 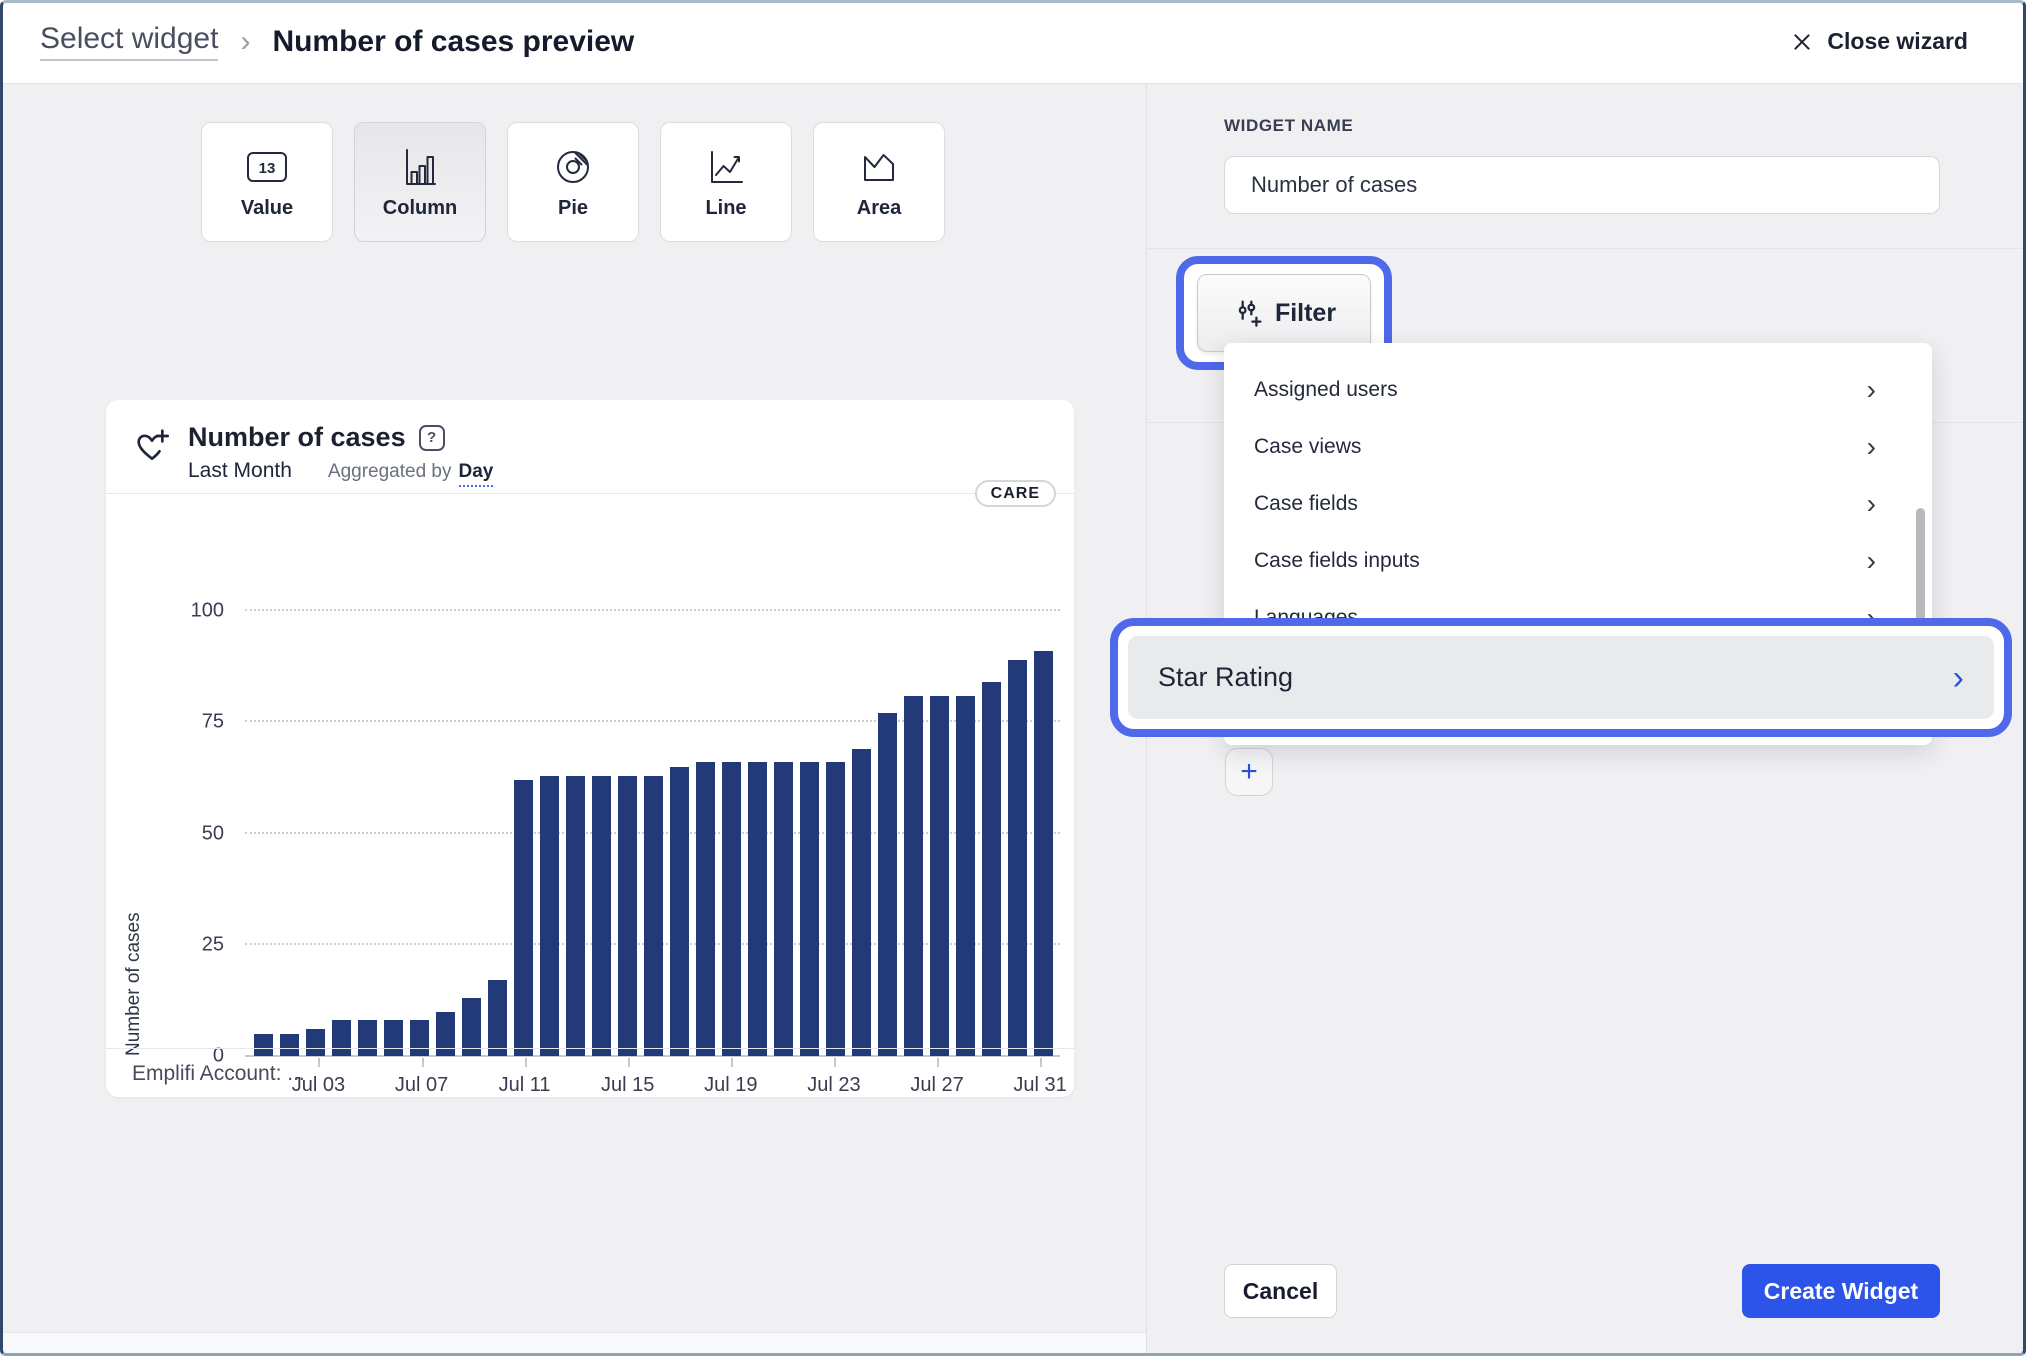 I want to click on x-axis-tick-label: Jul 19, so click(x=731, y=1085).